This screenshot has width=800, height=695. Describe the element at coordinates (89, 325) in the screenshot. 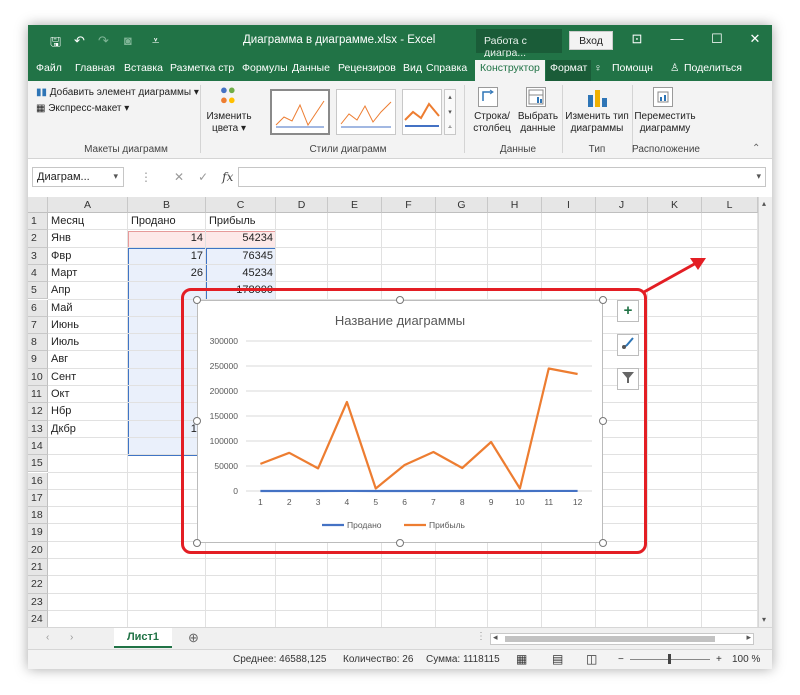

I see `cell-a7: Июнь` at that location.